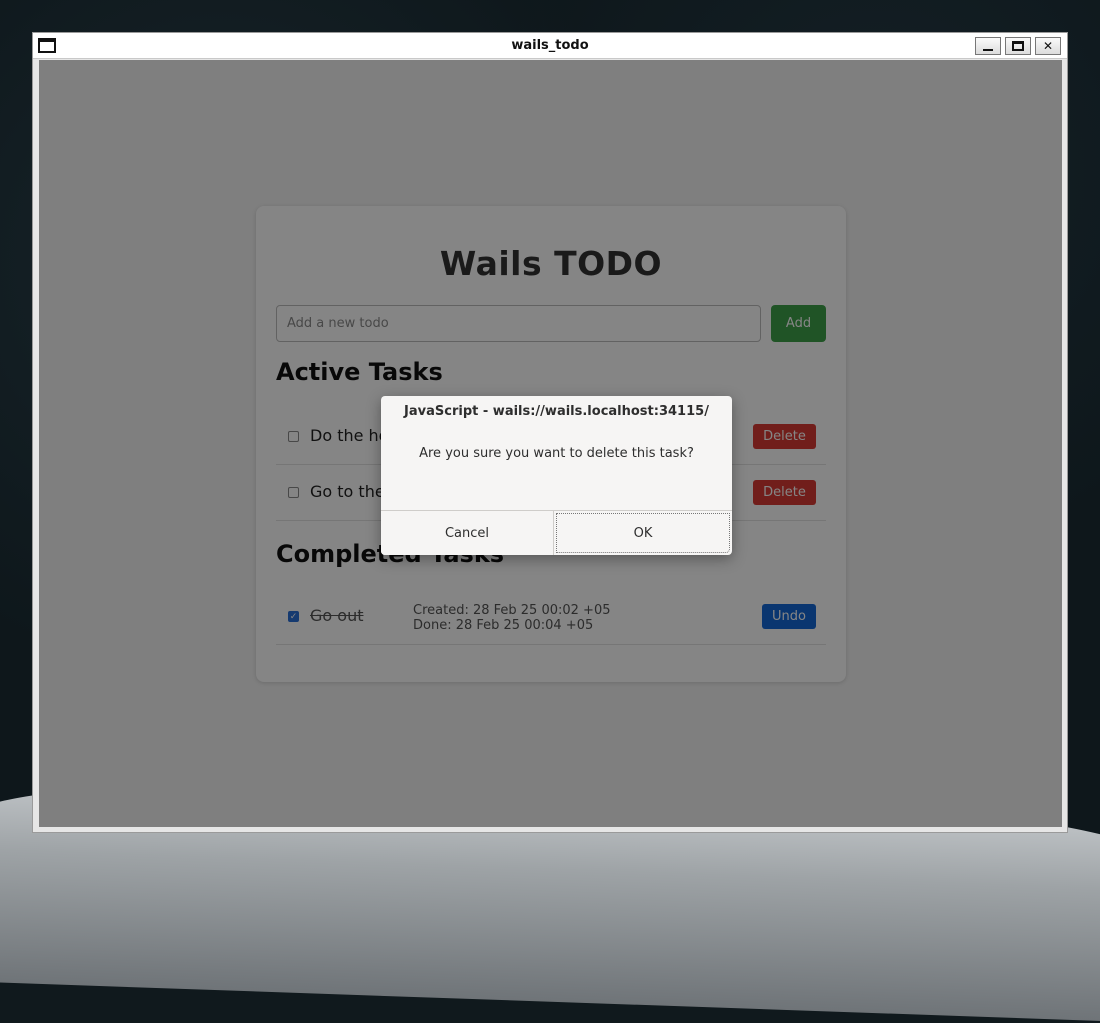 This screenshot has height=1023, width=1100. Describe the element at coordinates (643, 533) in the screenshot. I see `ok-button: OK` at that location.